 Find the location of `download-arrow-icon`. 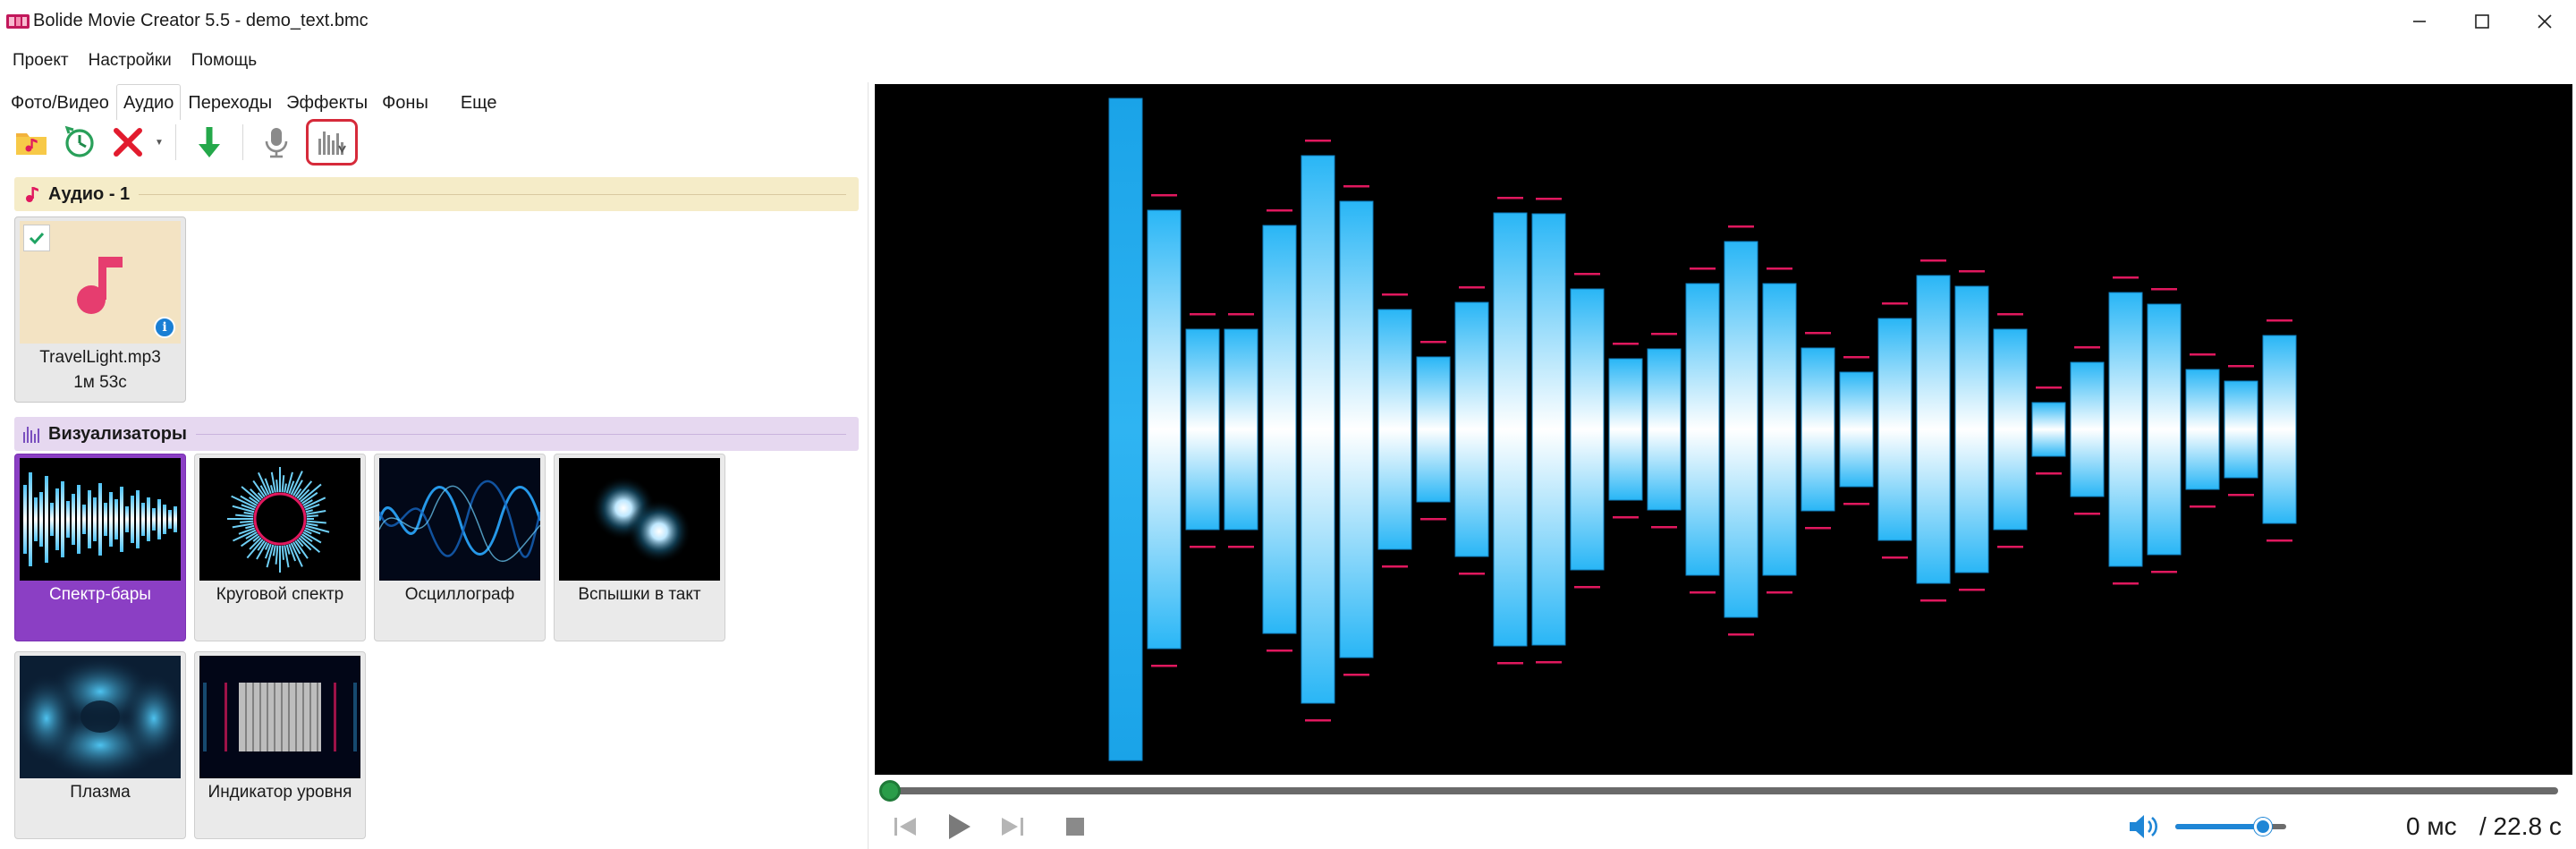

download-arrow-icon is located at coordinates (209, 142).